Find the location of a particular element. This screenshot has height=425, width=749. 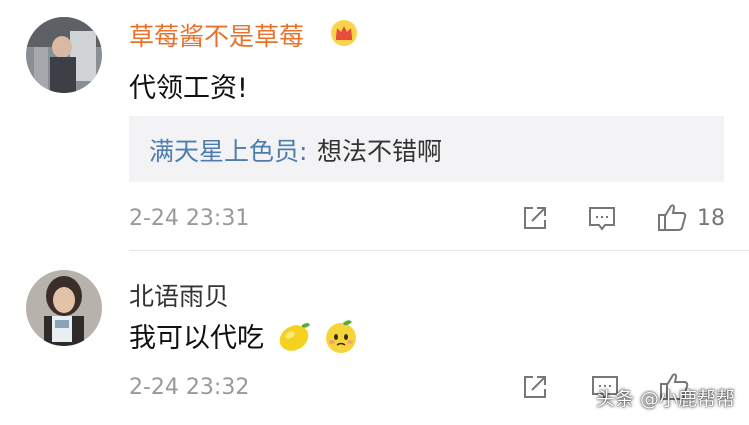

username: 草莓酱不是草莓 is located at coordinates (216, 35).